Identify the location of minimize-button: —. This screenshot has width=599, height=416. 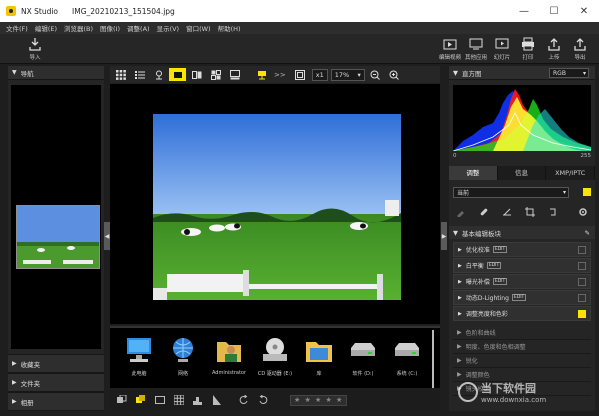
(524, 11).